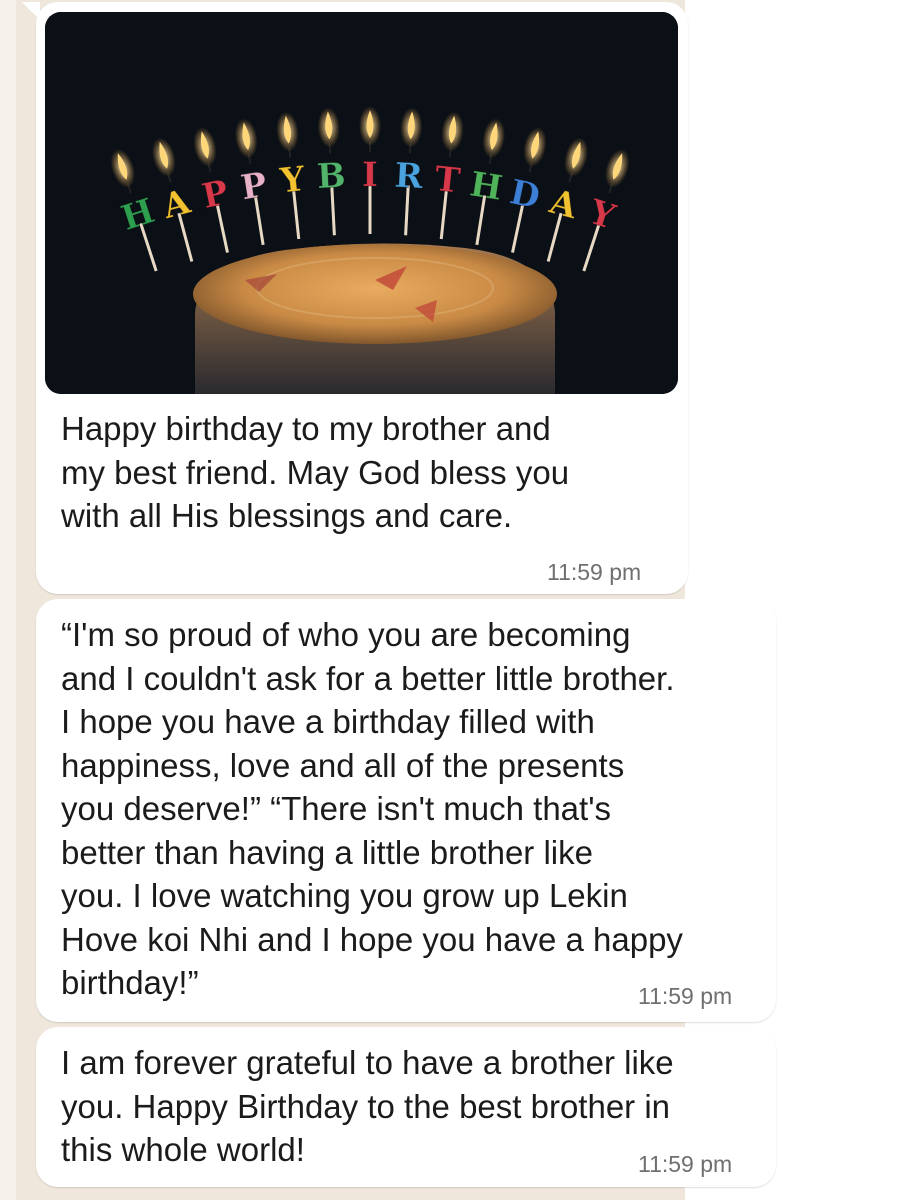 Image resolution: width=900 pixels, height=1200 pixels. What do you see at coordinates (409, 176) in the screenshot?
I see `candle-letter: R` at bounding box center [409, 176].